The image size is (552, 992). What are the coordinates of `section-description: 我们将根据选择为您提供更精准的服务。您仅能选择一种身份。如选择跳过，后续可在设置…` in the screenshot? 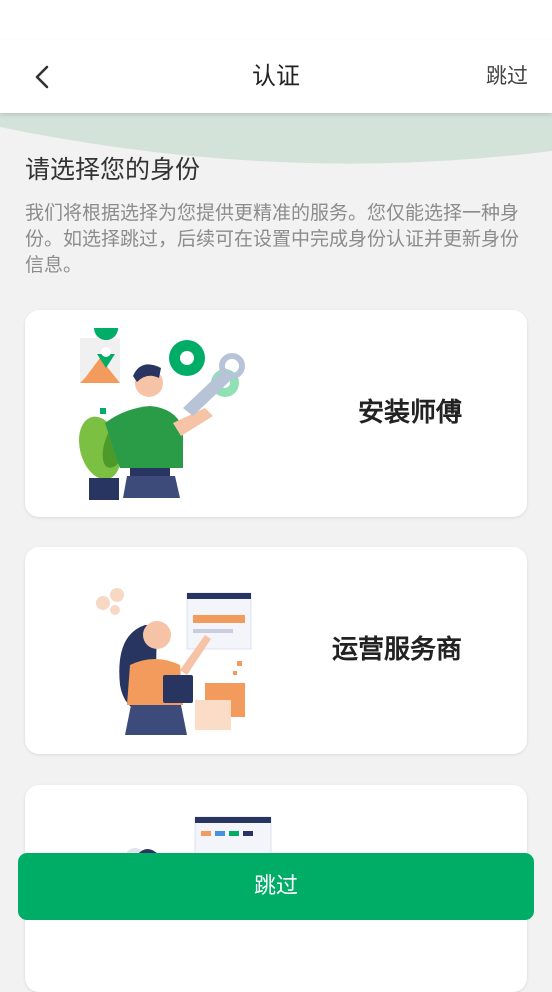 It's located at (272, 239).